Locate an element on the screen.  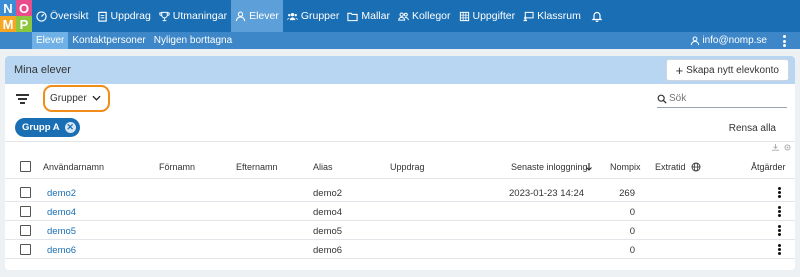
username-link: demo4 is located at coordinates (61, 212).